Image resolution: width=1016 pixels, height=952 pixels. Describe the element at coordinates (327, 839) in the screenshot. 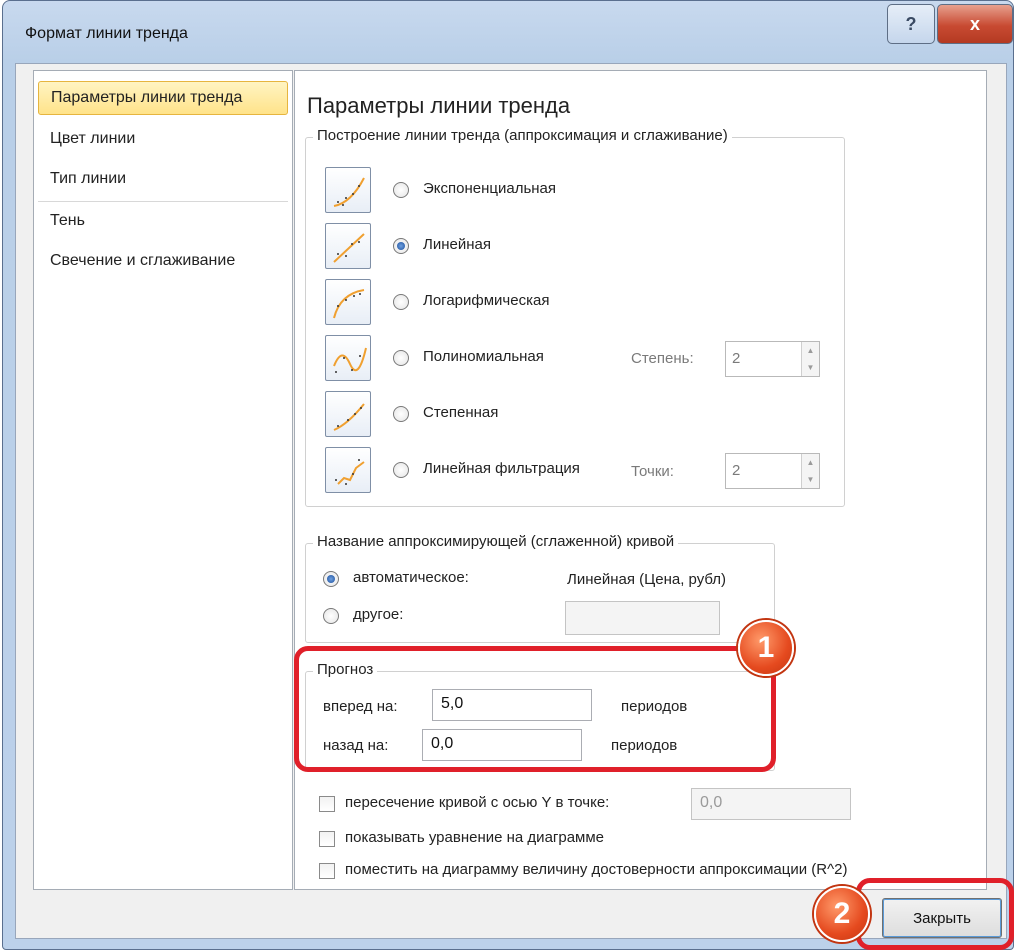

I see `checkbox-show-equation` at that location.